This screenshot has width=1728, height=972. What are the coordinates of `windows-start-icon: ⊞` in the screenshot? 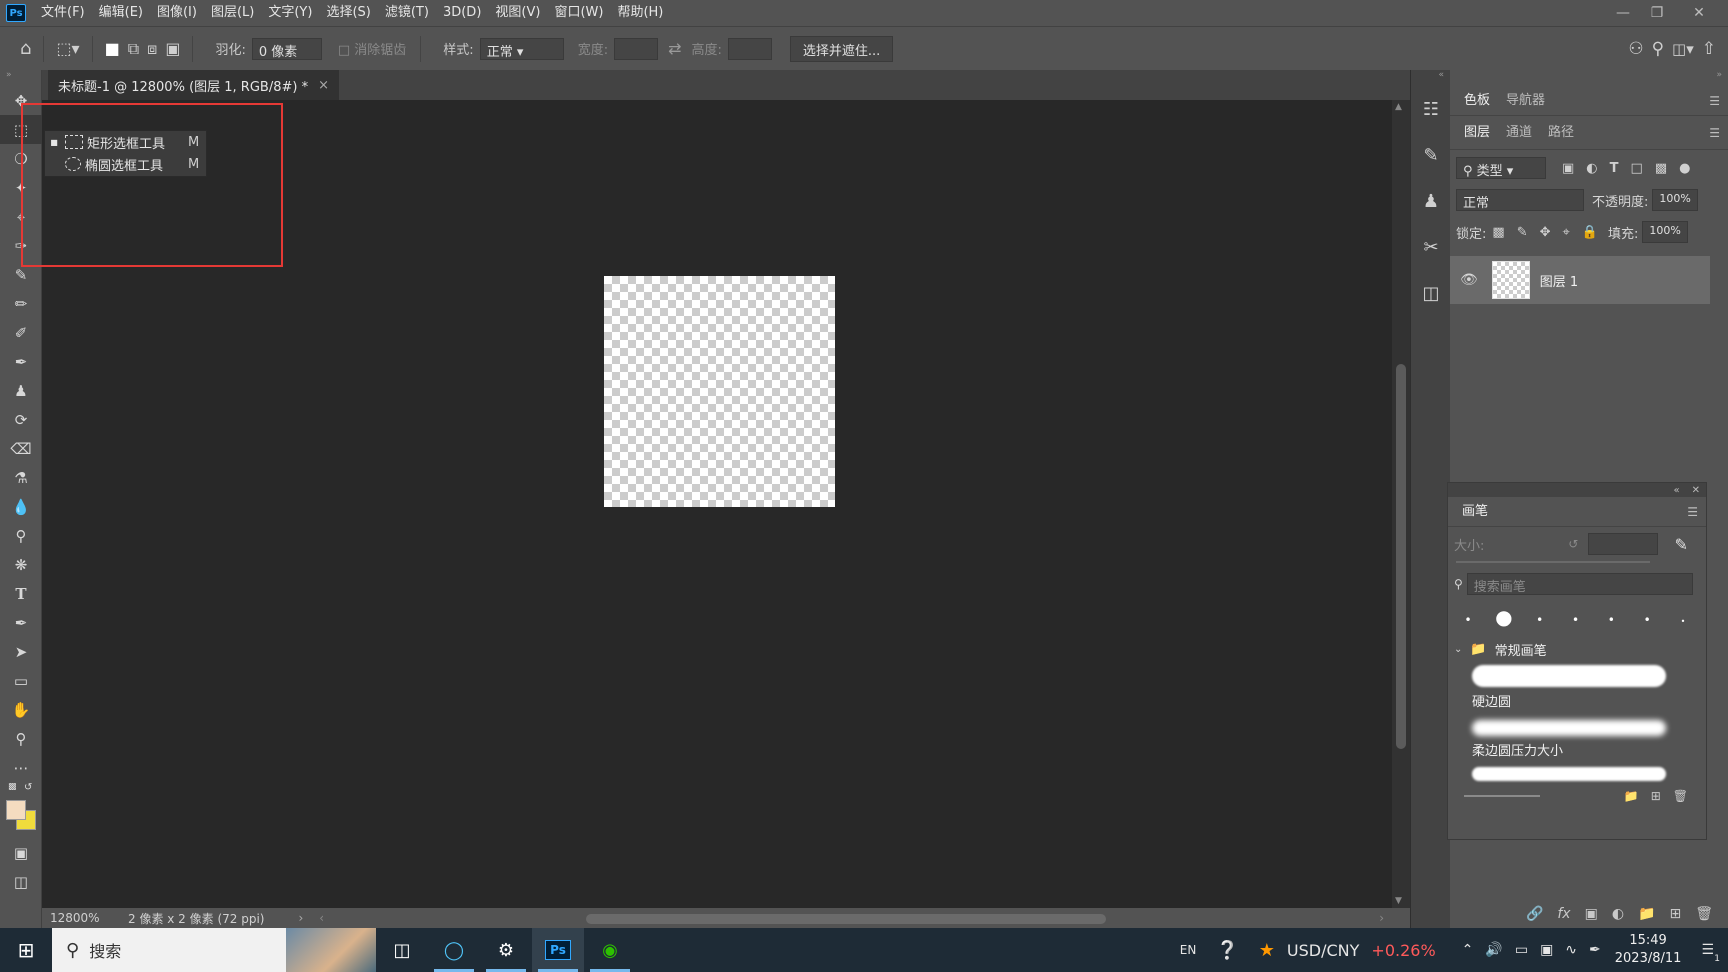 It's located at (26, 950).